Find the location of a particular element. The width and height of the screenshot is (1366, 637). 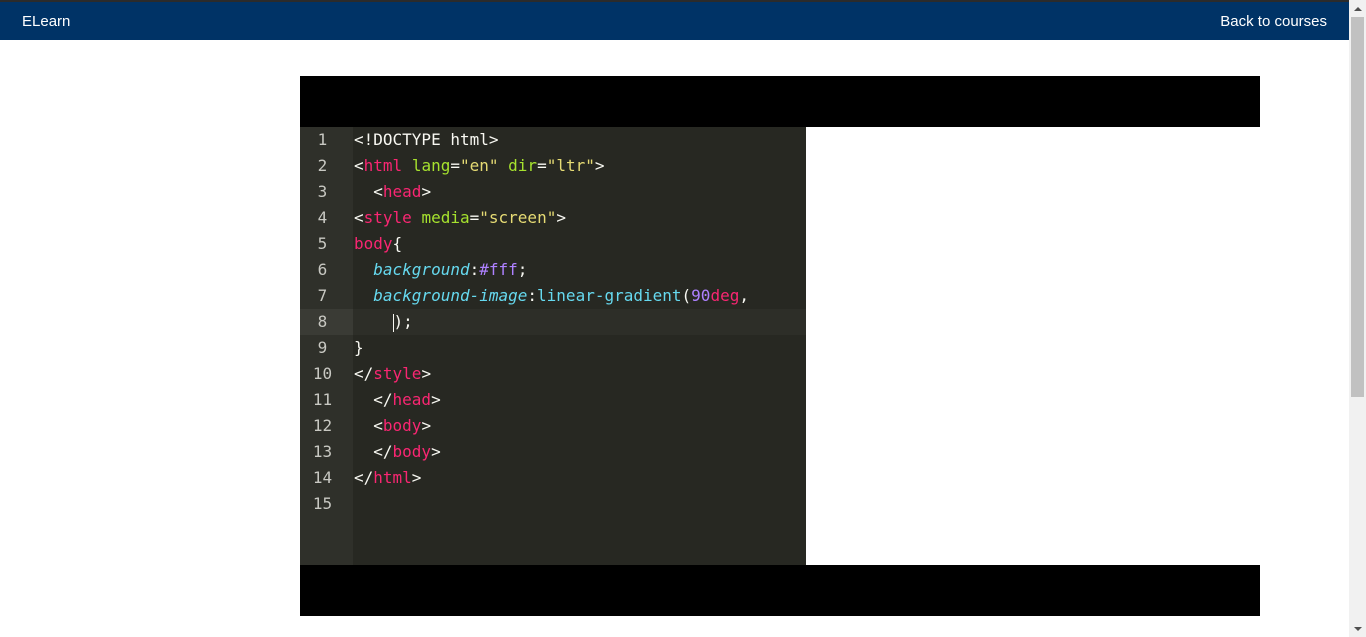

top-navbar: ELearn Back to courses is located at coordinates (674, 21).